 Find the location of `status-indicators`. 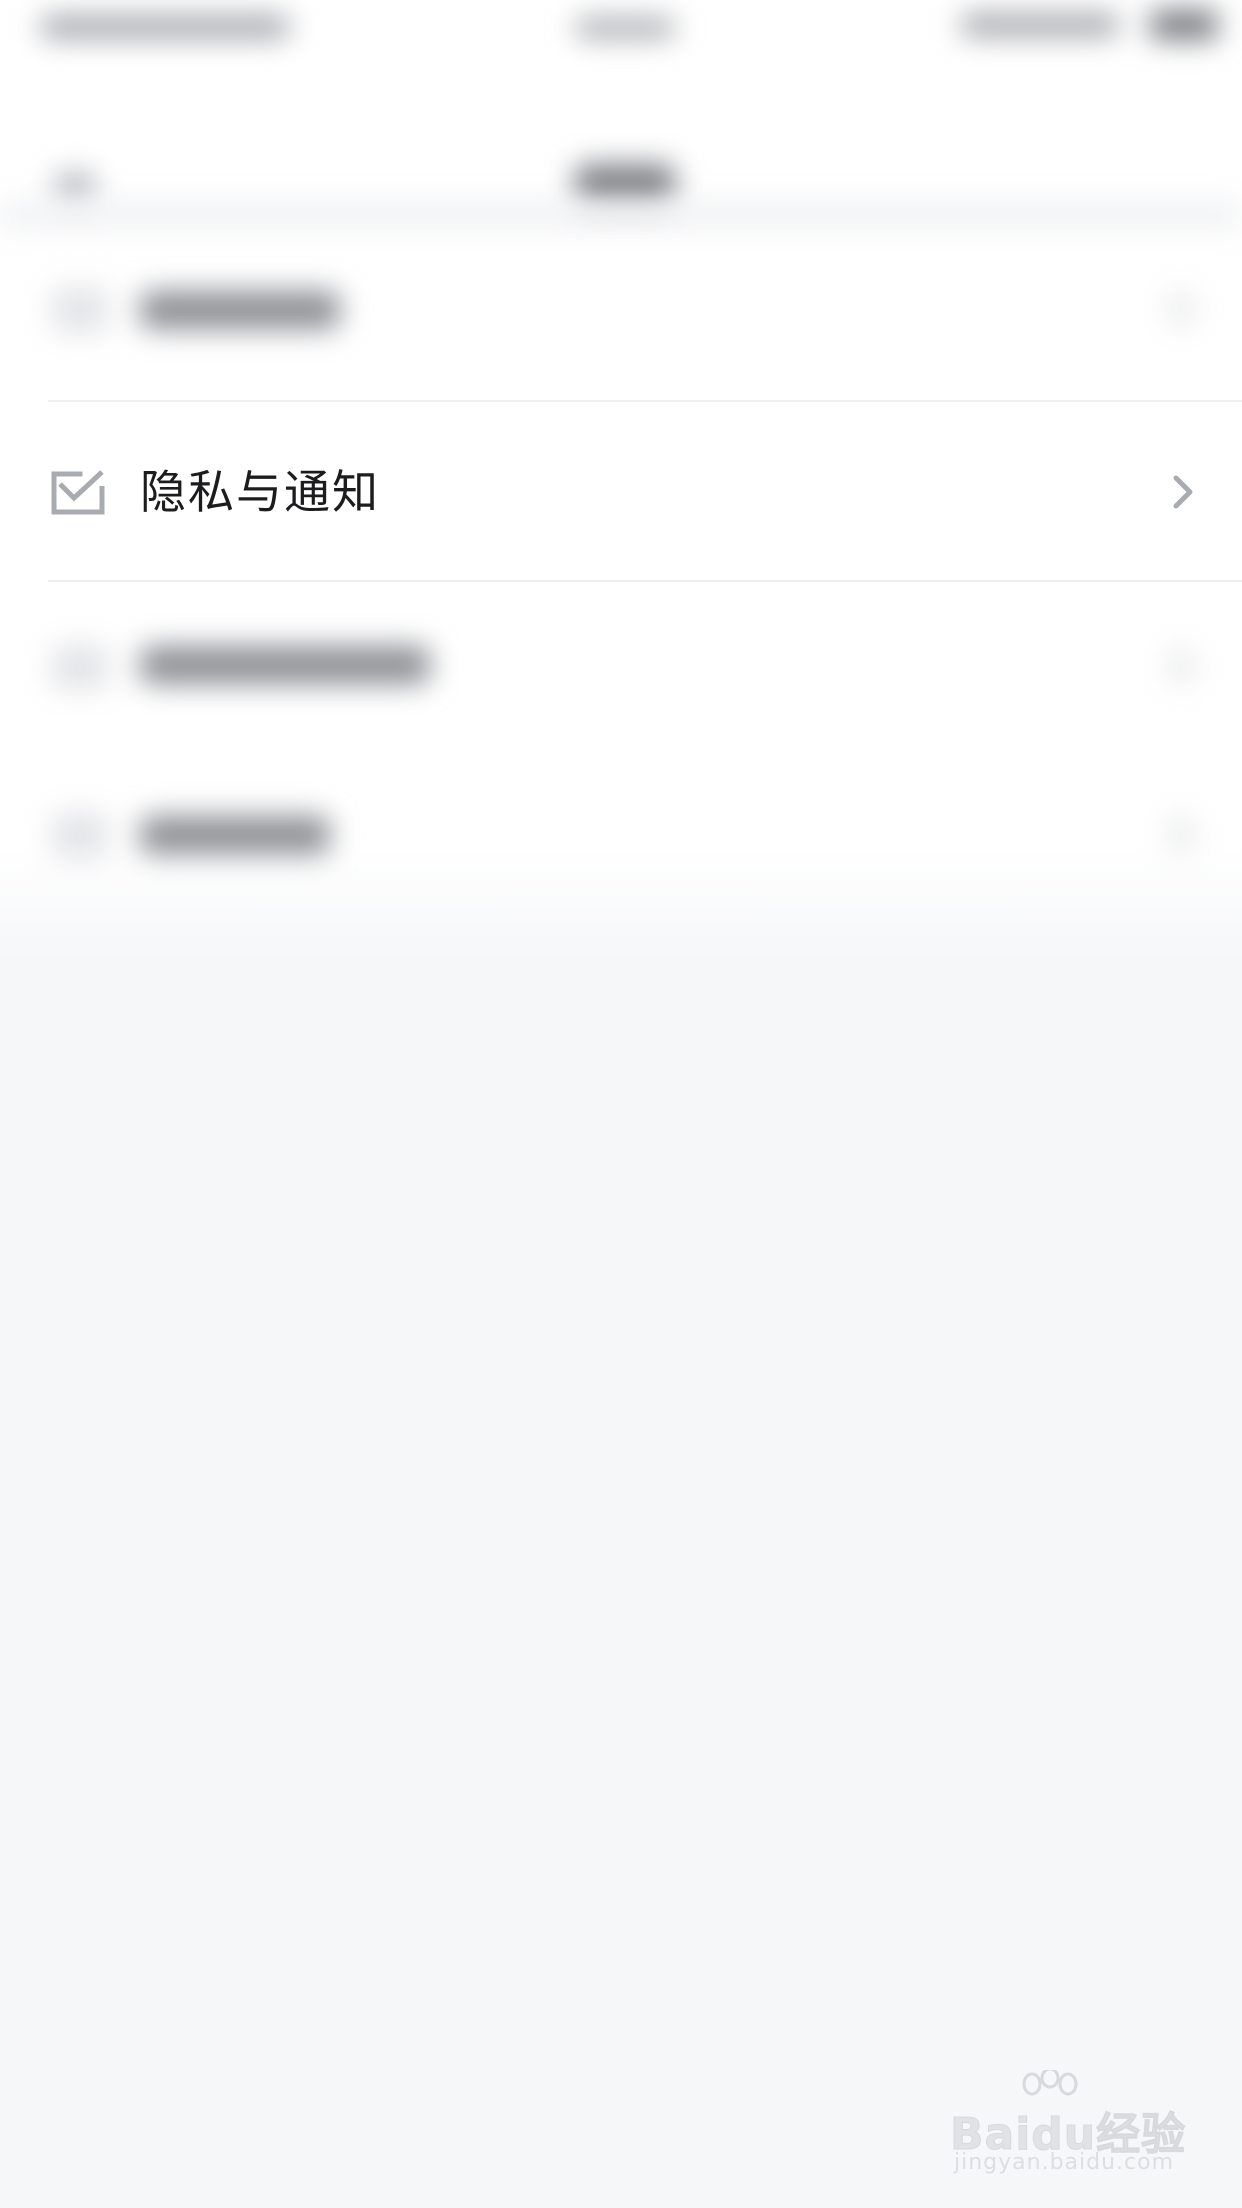

status-indicators is located at coordinates (1040, 25).